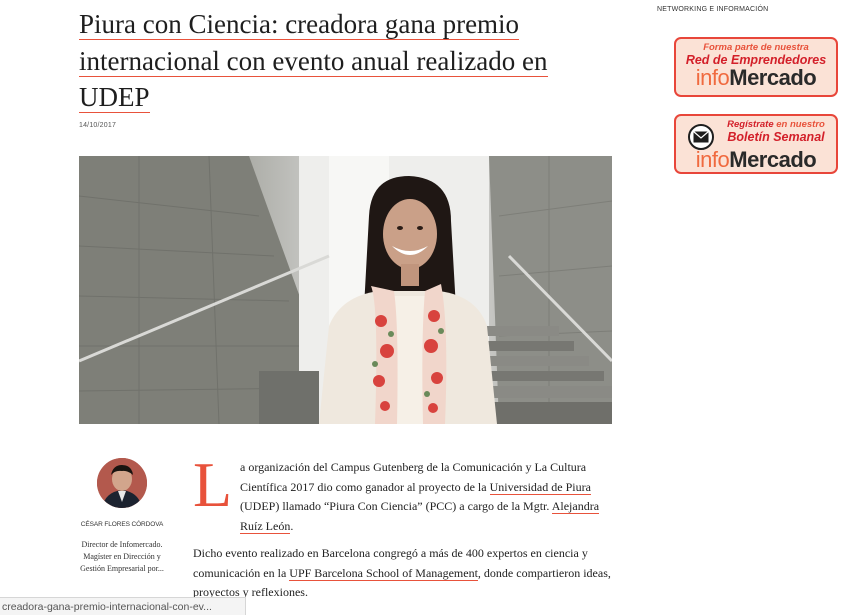  I want to click on article-date: 14/10/2017, so click(98, 125).